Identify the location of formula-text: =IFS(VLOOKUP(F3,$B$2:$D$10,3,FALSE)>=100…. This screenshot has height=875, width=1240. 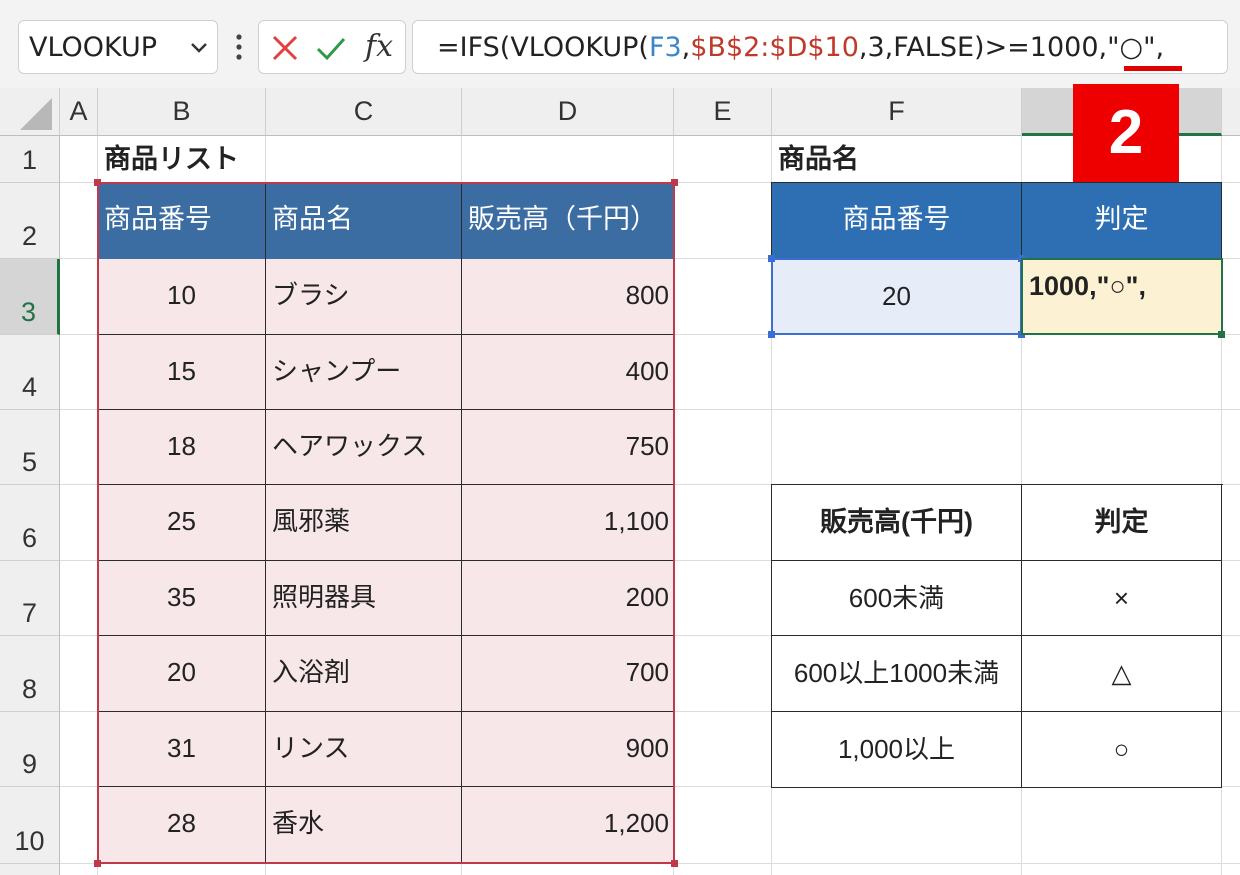
(800, 48).